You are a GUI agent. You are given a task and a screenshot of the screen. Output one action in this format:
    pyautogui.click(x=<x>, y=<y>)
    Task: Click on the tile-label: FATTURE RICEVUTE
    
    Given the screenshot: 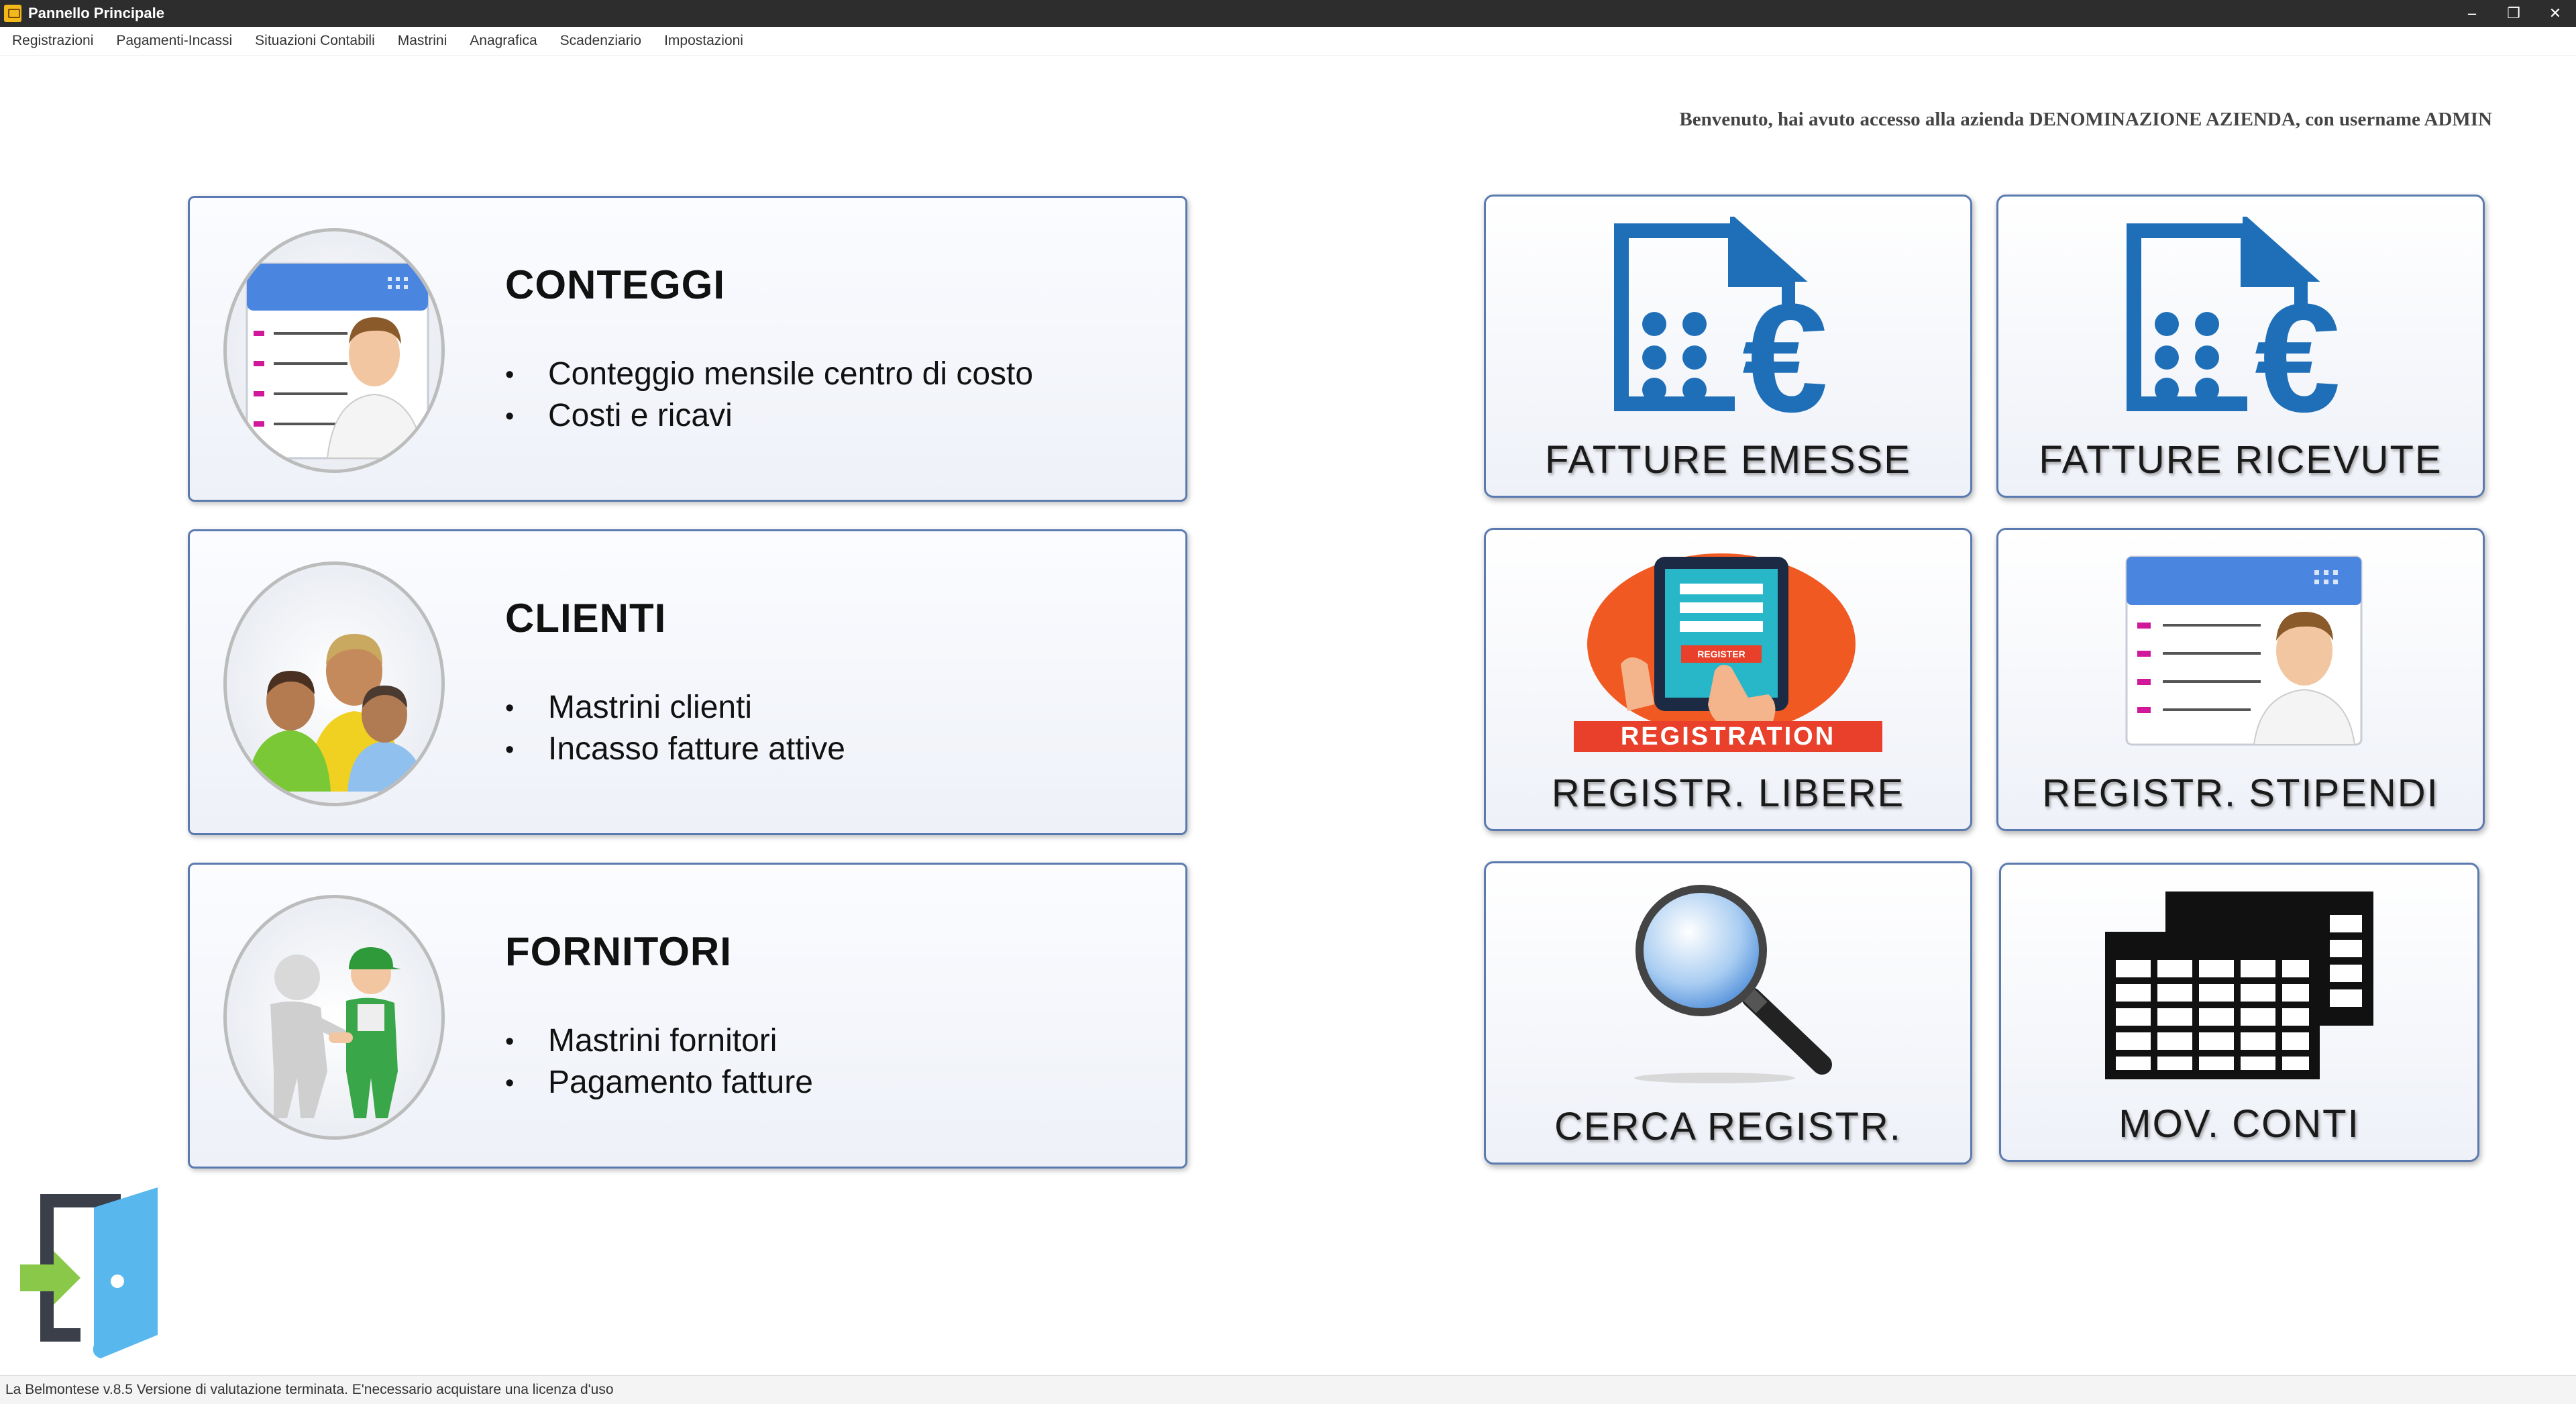 What is the action you would take?
    pyautogui.click(x=2241, y=460)
    